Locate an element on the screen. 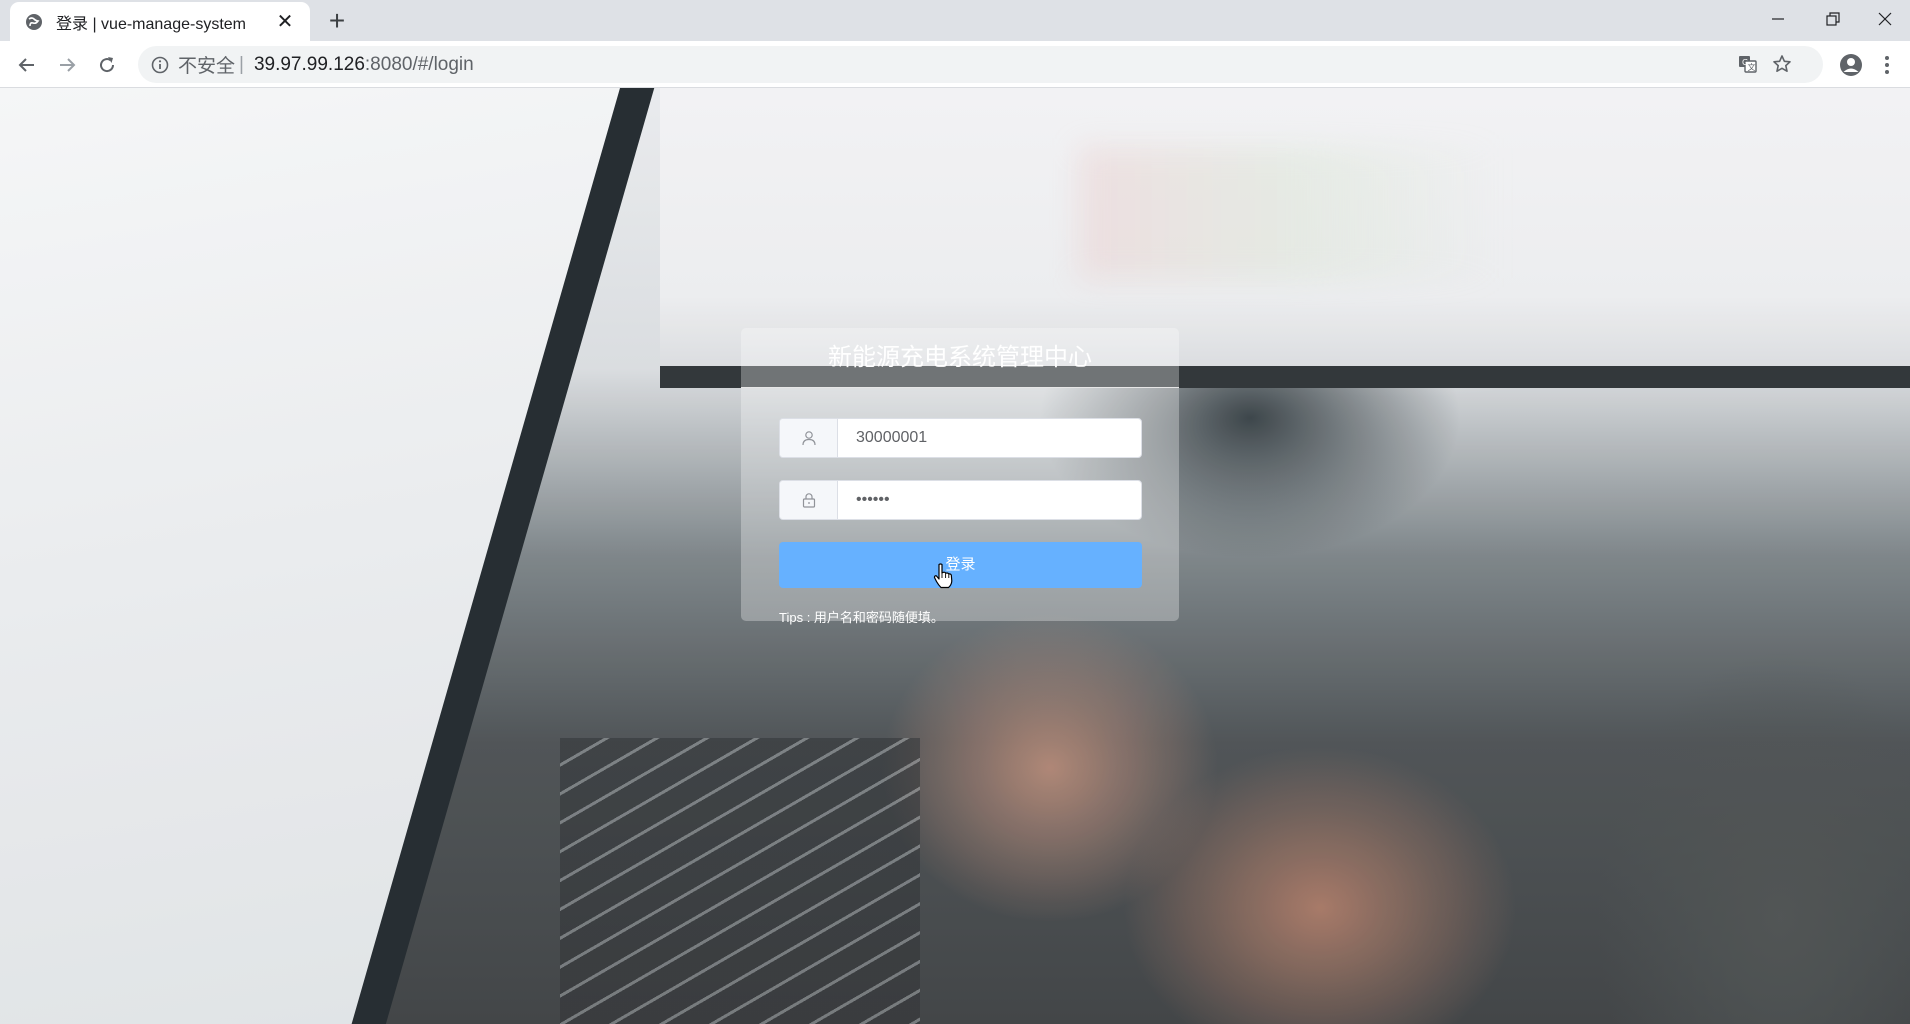  lock-icon is located at coordinates (809, 500).